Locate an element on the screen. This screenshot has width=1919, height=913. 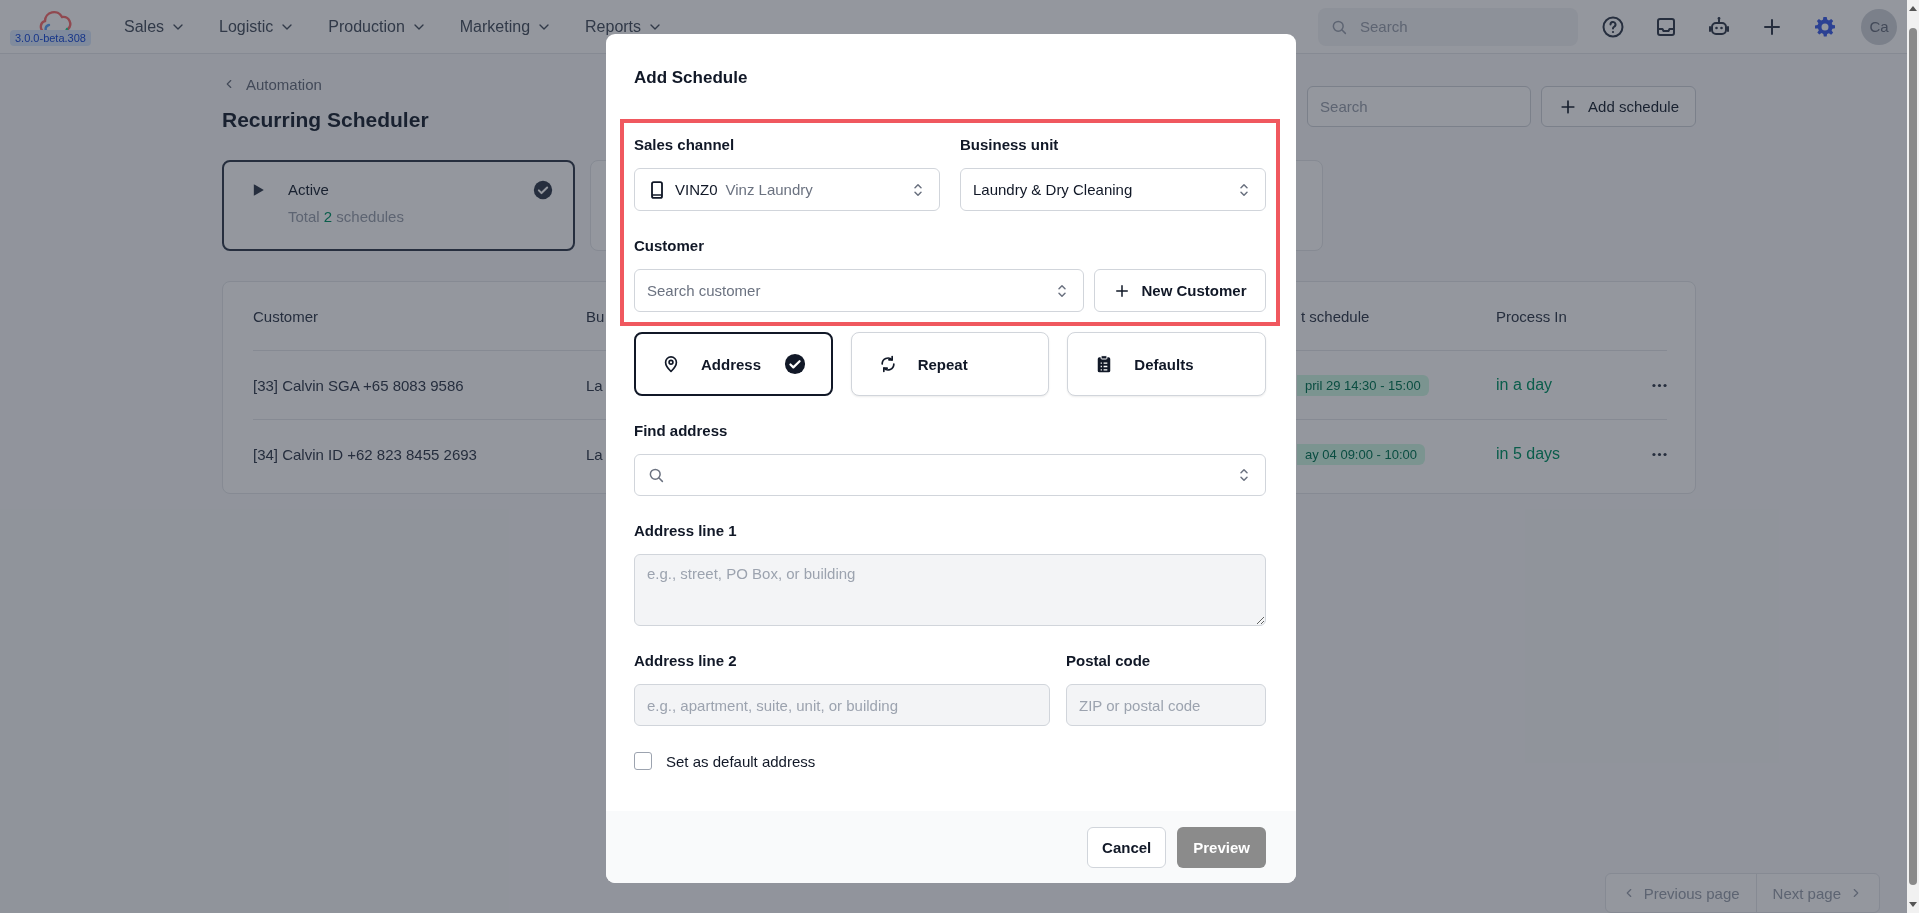
card-title: Active is located at coordinates (309, 190).